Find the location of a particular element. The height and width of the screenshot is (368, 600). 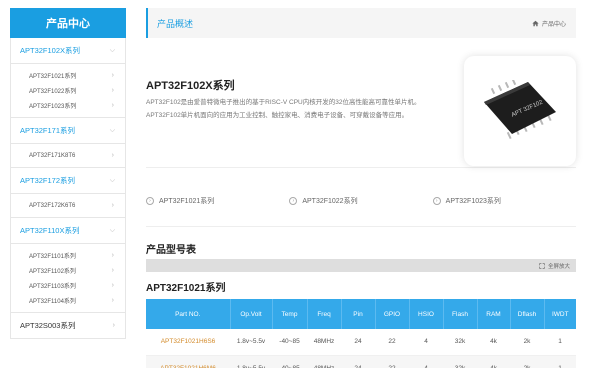

fullscreen-bar: 全屏放大 is located at coordinates (361, 265).